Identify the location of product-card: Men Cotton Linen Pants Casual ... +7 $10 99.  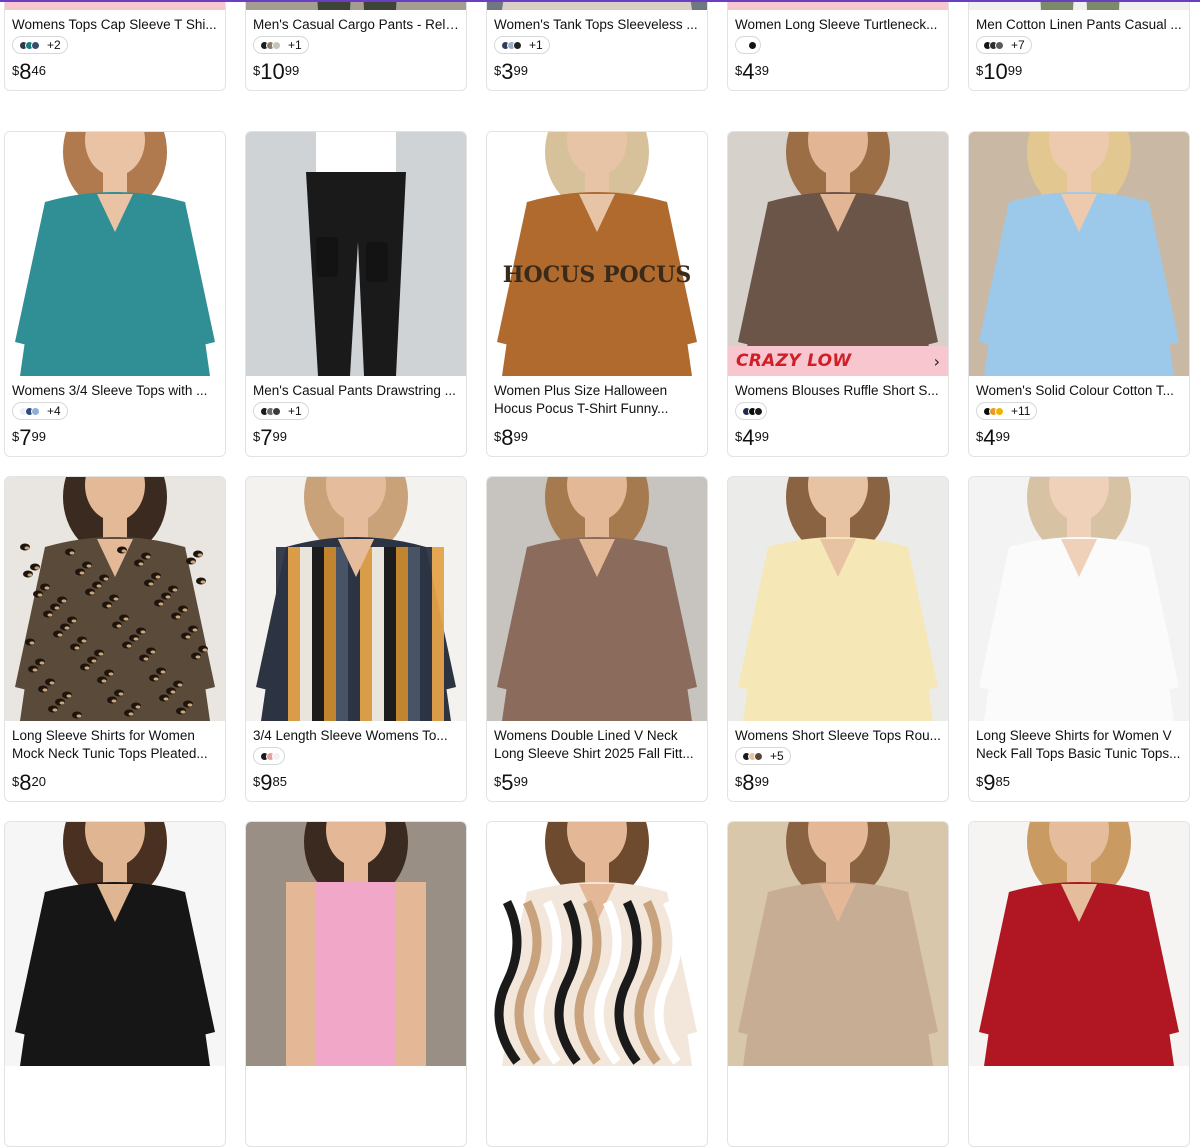
(1079, 45).